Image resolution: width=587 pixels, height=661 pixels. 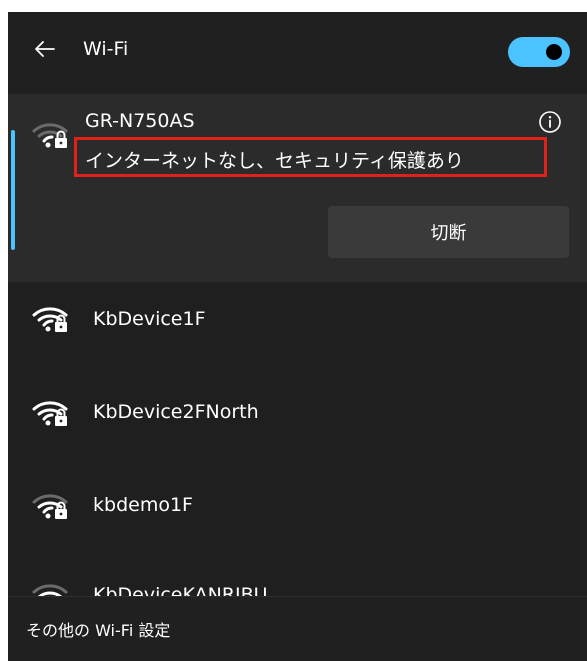 What do you see at coordinates (310, 157) in the screenshot?
I see `status-highlight-box` at bounding box center [310, 157].